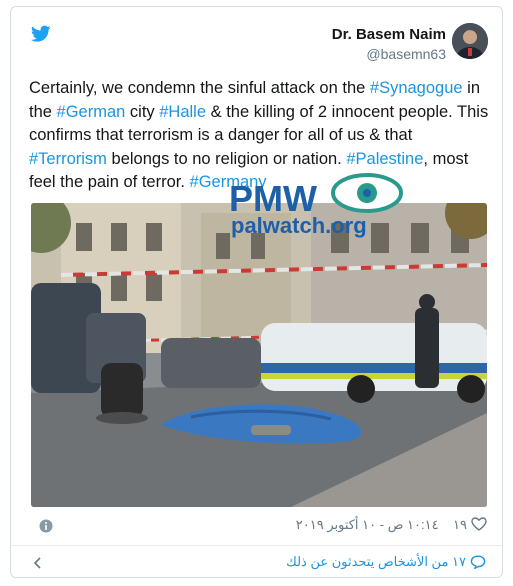 This screenshot has height=586, width=513. I want to click on author-handle: @basemn63, so click(389, 54).